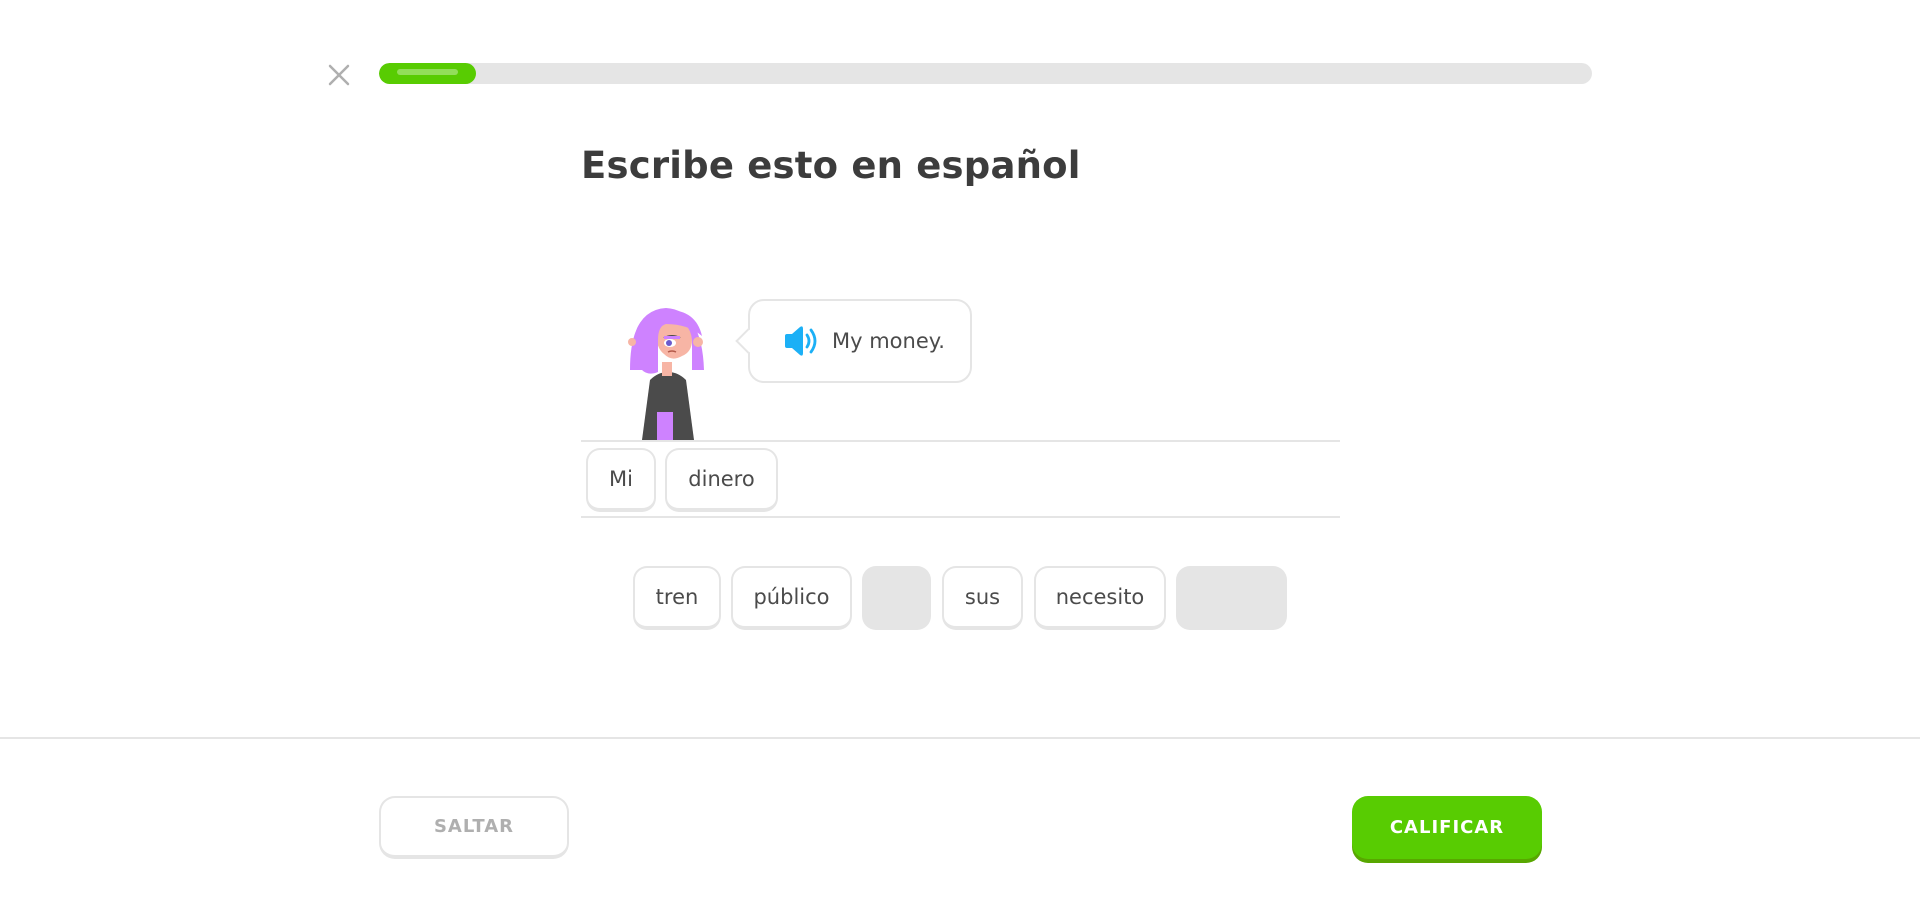  I want to click on word-tile: sus, so click(982, 598).